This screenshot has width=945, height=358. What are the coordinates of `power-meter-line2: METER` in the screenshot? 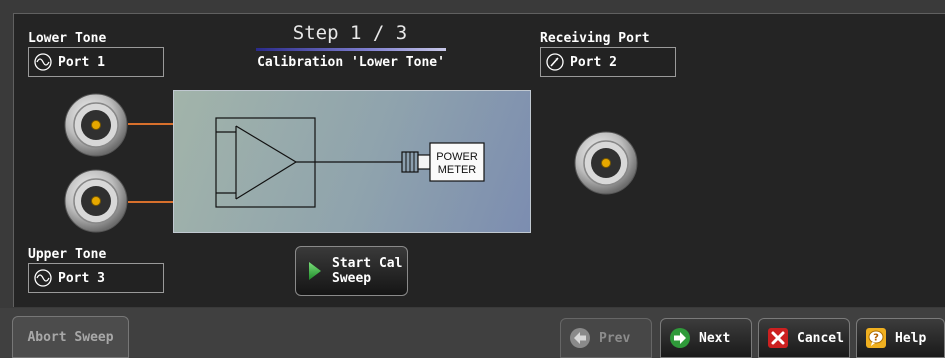 It's located at (457, 170).